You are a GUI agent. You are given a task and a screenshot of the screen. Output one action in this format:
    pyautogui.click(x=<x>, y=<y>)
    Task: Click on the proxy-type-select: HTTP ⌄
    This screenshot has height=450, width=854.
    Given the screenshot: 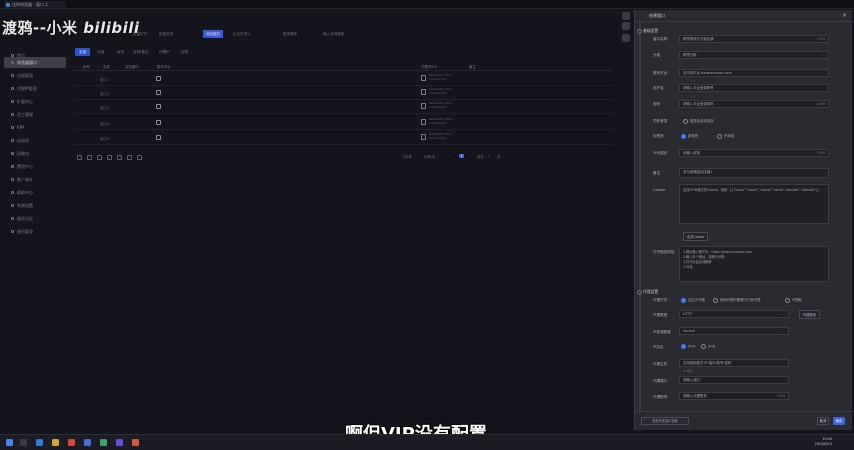 What is the action you would take?
    pyautogui.click(x=734, y=314)
    